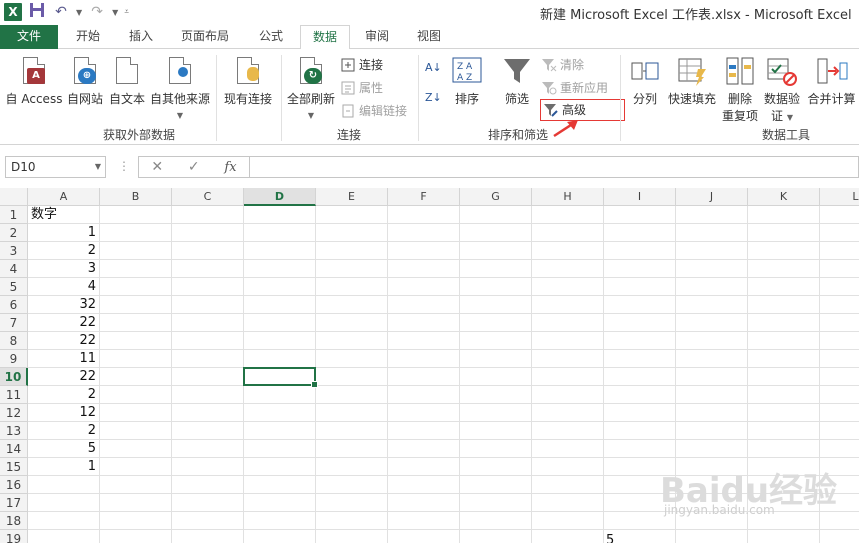 The width and height of the screenshot is (859, 543). Describe the element at coordinates (124, 166) in the screenshot. I see `formula-bar-grip-icon: ⋮` at that location.